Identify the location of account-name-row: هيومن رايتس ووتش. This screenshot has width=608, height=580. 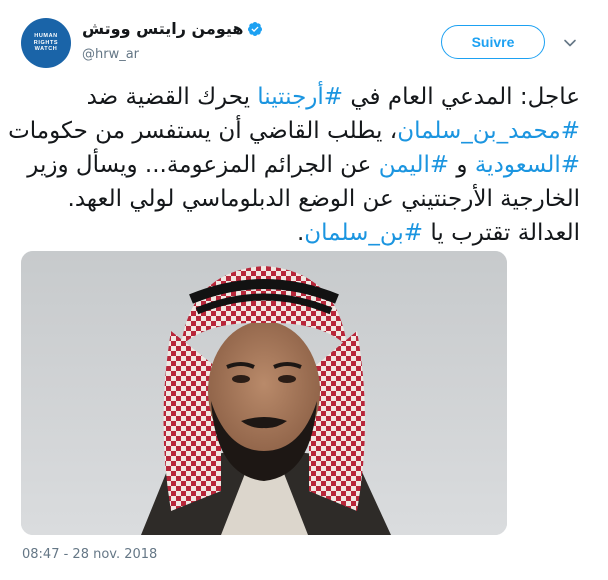
(172, 28).